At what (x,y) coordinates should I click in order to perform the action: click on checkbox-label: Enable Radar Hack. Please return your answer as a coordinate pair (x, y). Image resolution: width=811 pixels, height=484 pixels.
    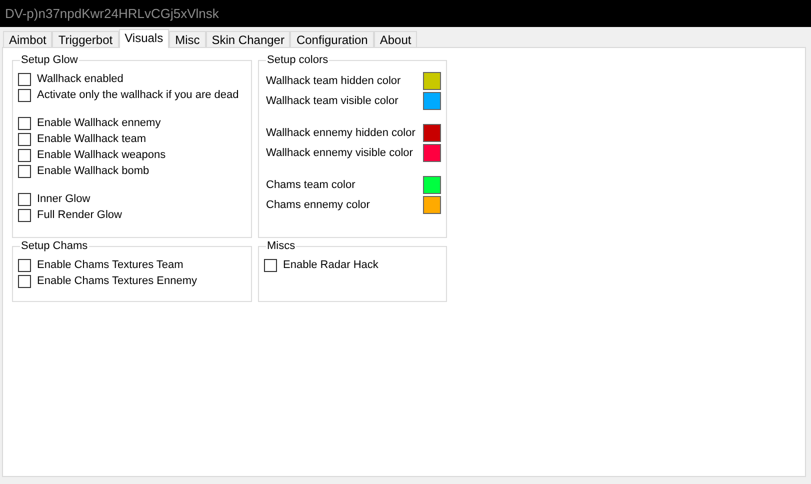
    Looking at the image, I should click on (330, 265).